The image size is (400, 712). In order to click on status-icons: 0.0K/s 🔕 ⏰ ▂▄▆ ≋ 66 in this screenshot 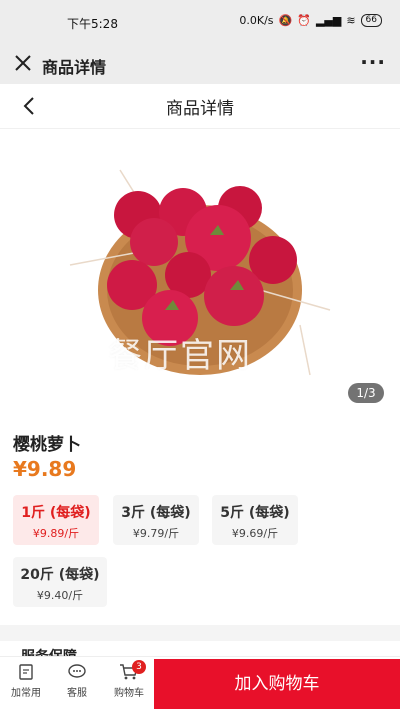, I will do `click(310, 20)`.